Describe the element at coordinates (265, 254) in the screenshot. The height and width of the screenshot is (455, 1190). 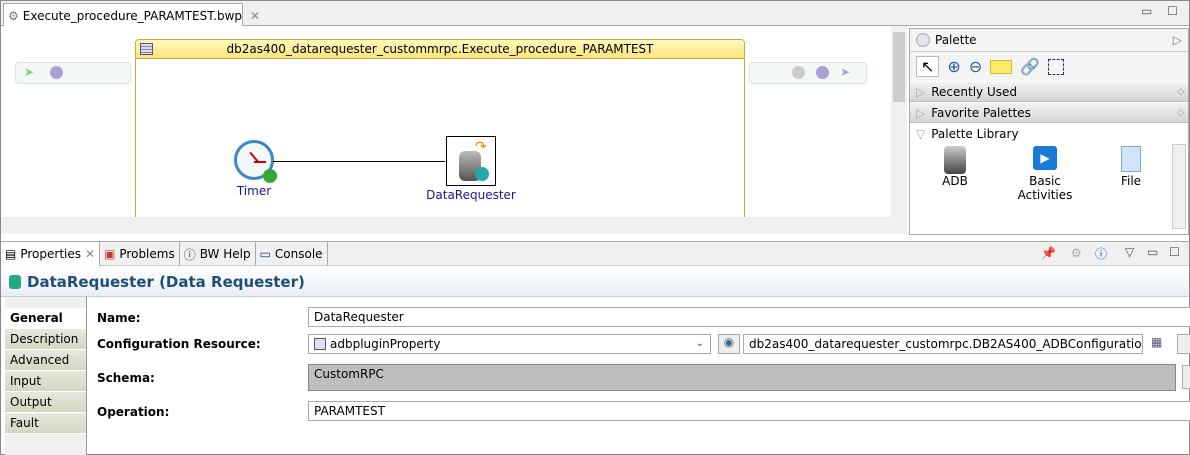
I see `console-icon: ▭` at that location.